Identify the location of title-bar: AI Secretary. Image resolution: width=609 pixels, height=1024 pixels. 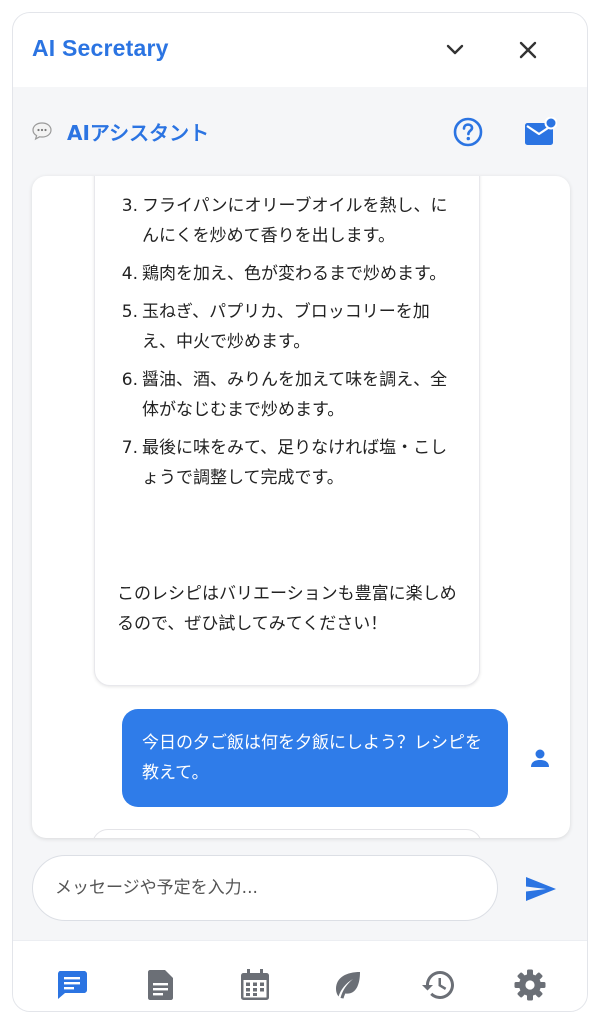
(300, 50).